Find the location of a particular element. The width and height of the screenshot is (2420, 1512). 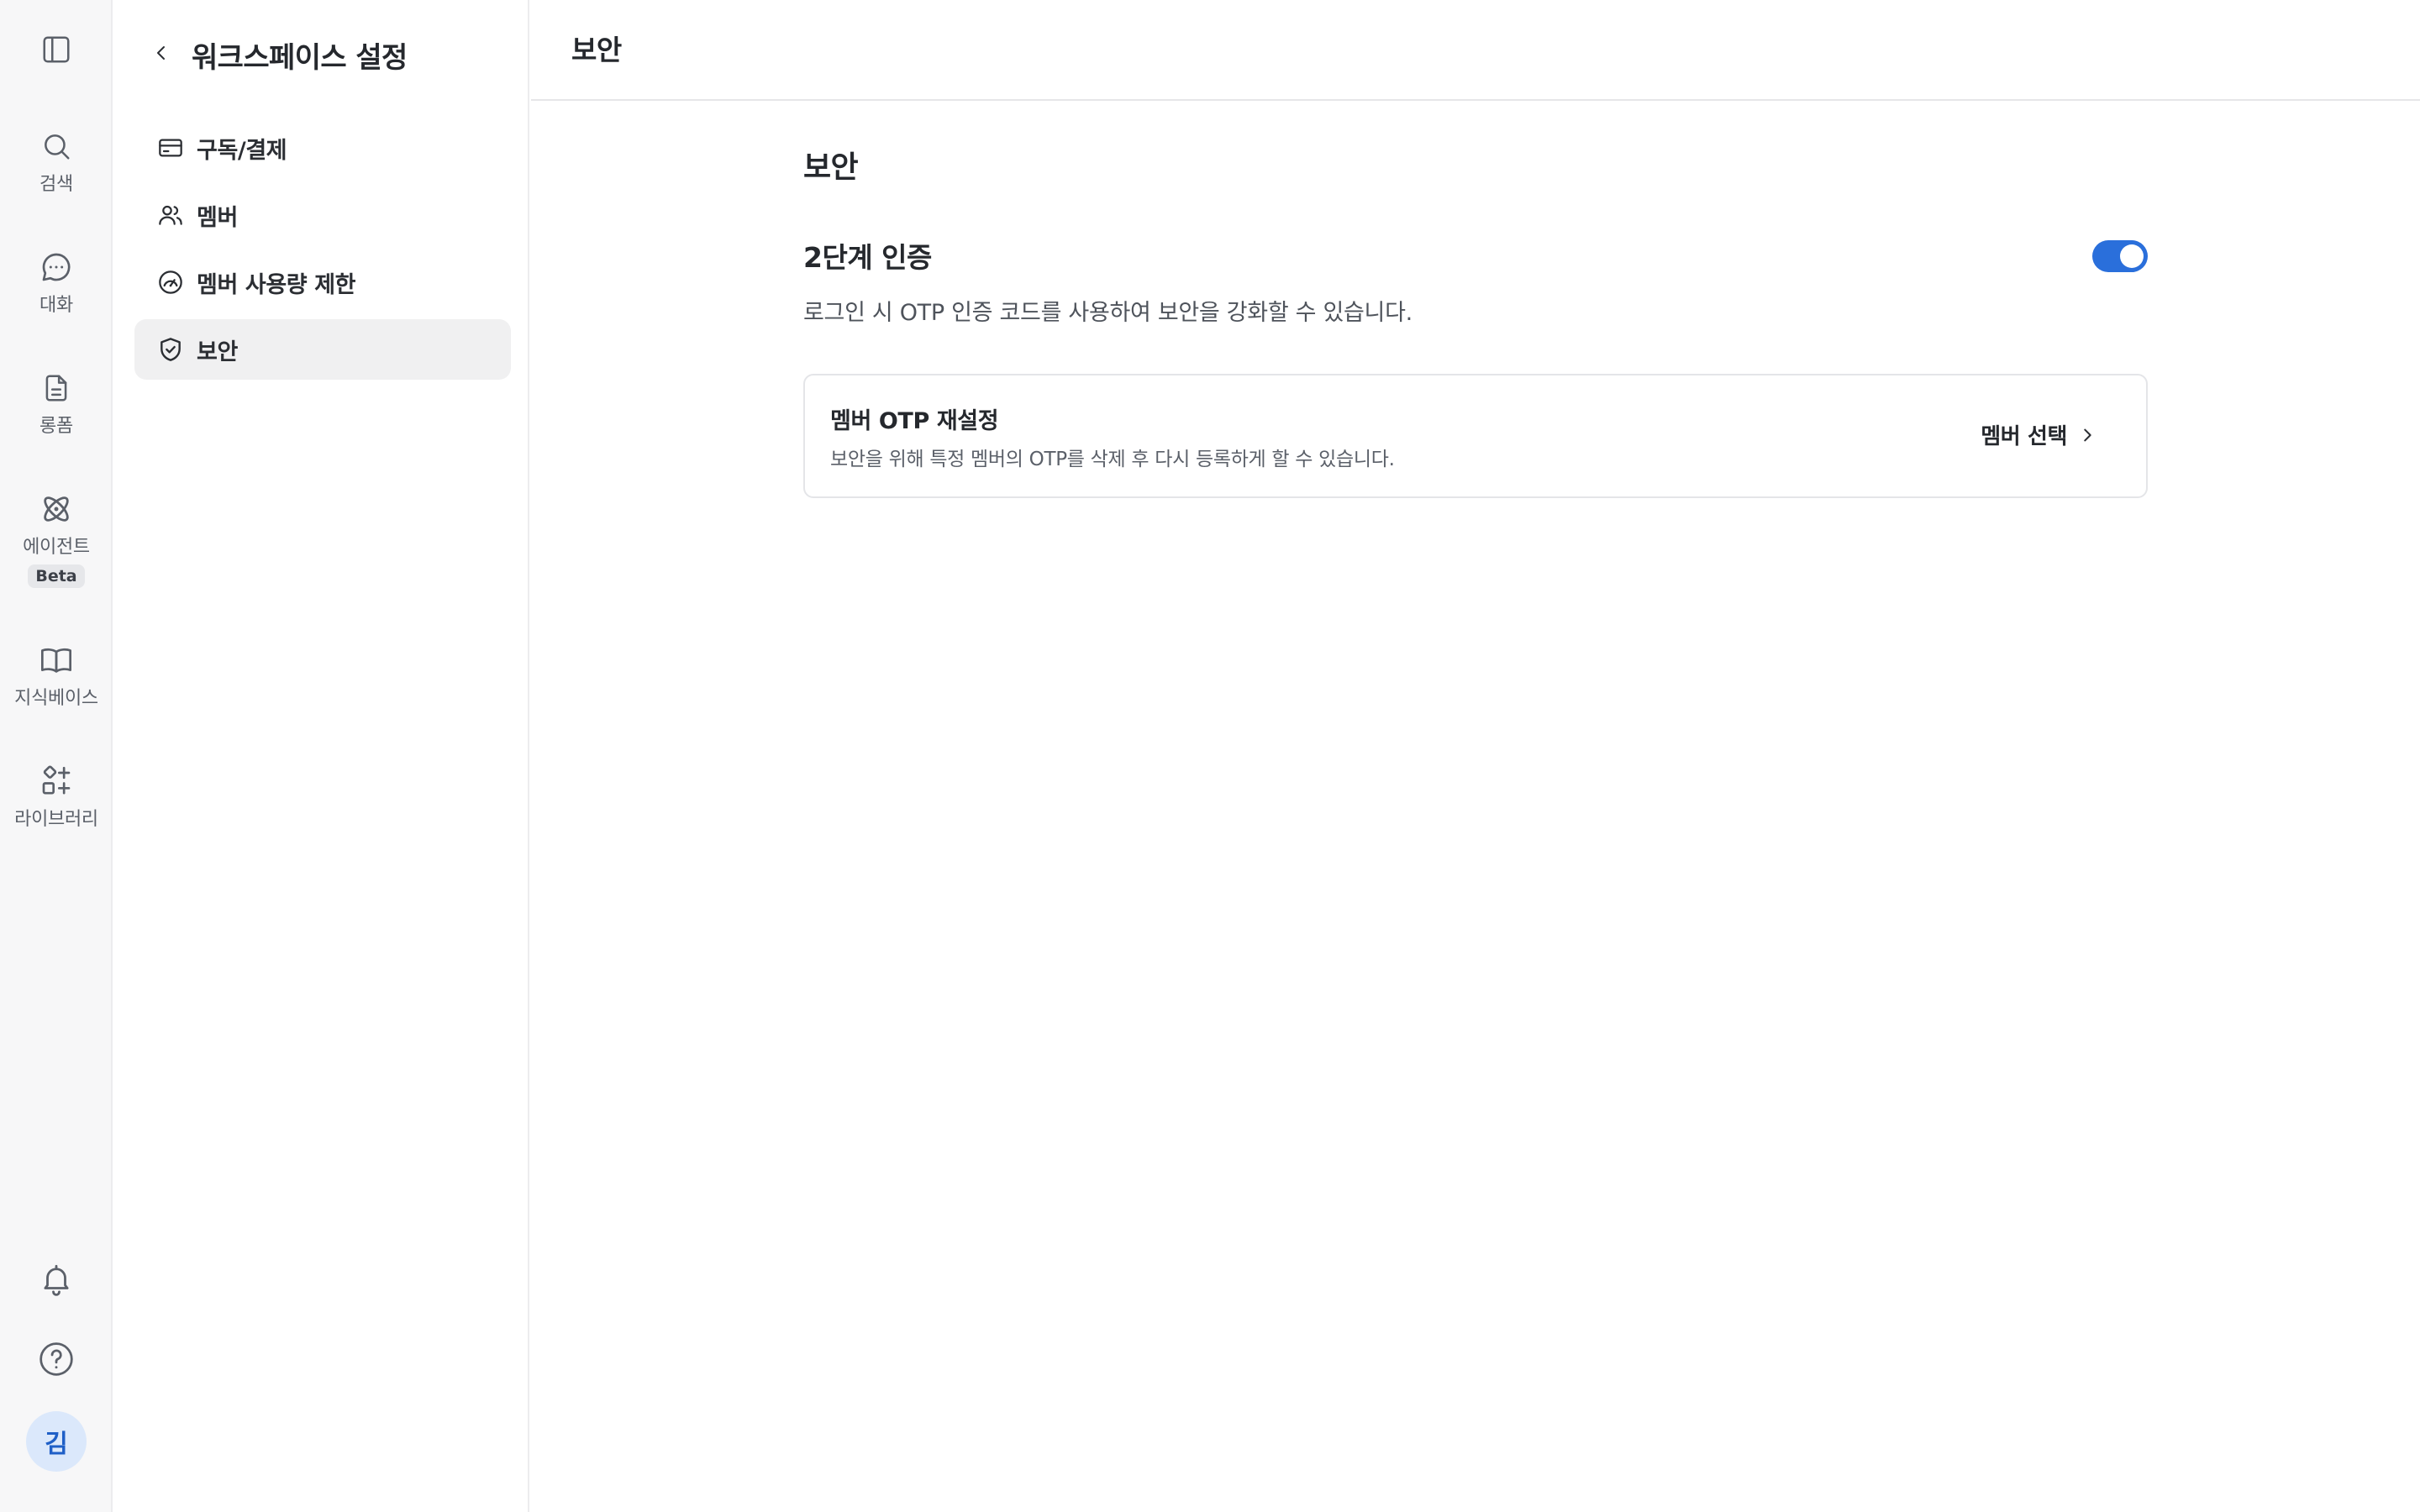

library-icon is located at coordinates (56, 781).